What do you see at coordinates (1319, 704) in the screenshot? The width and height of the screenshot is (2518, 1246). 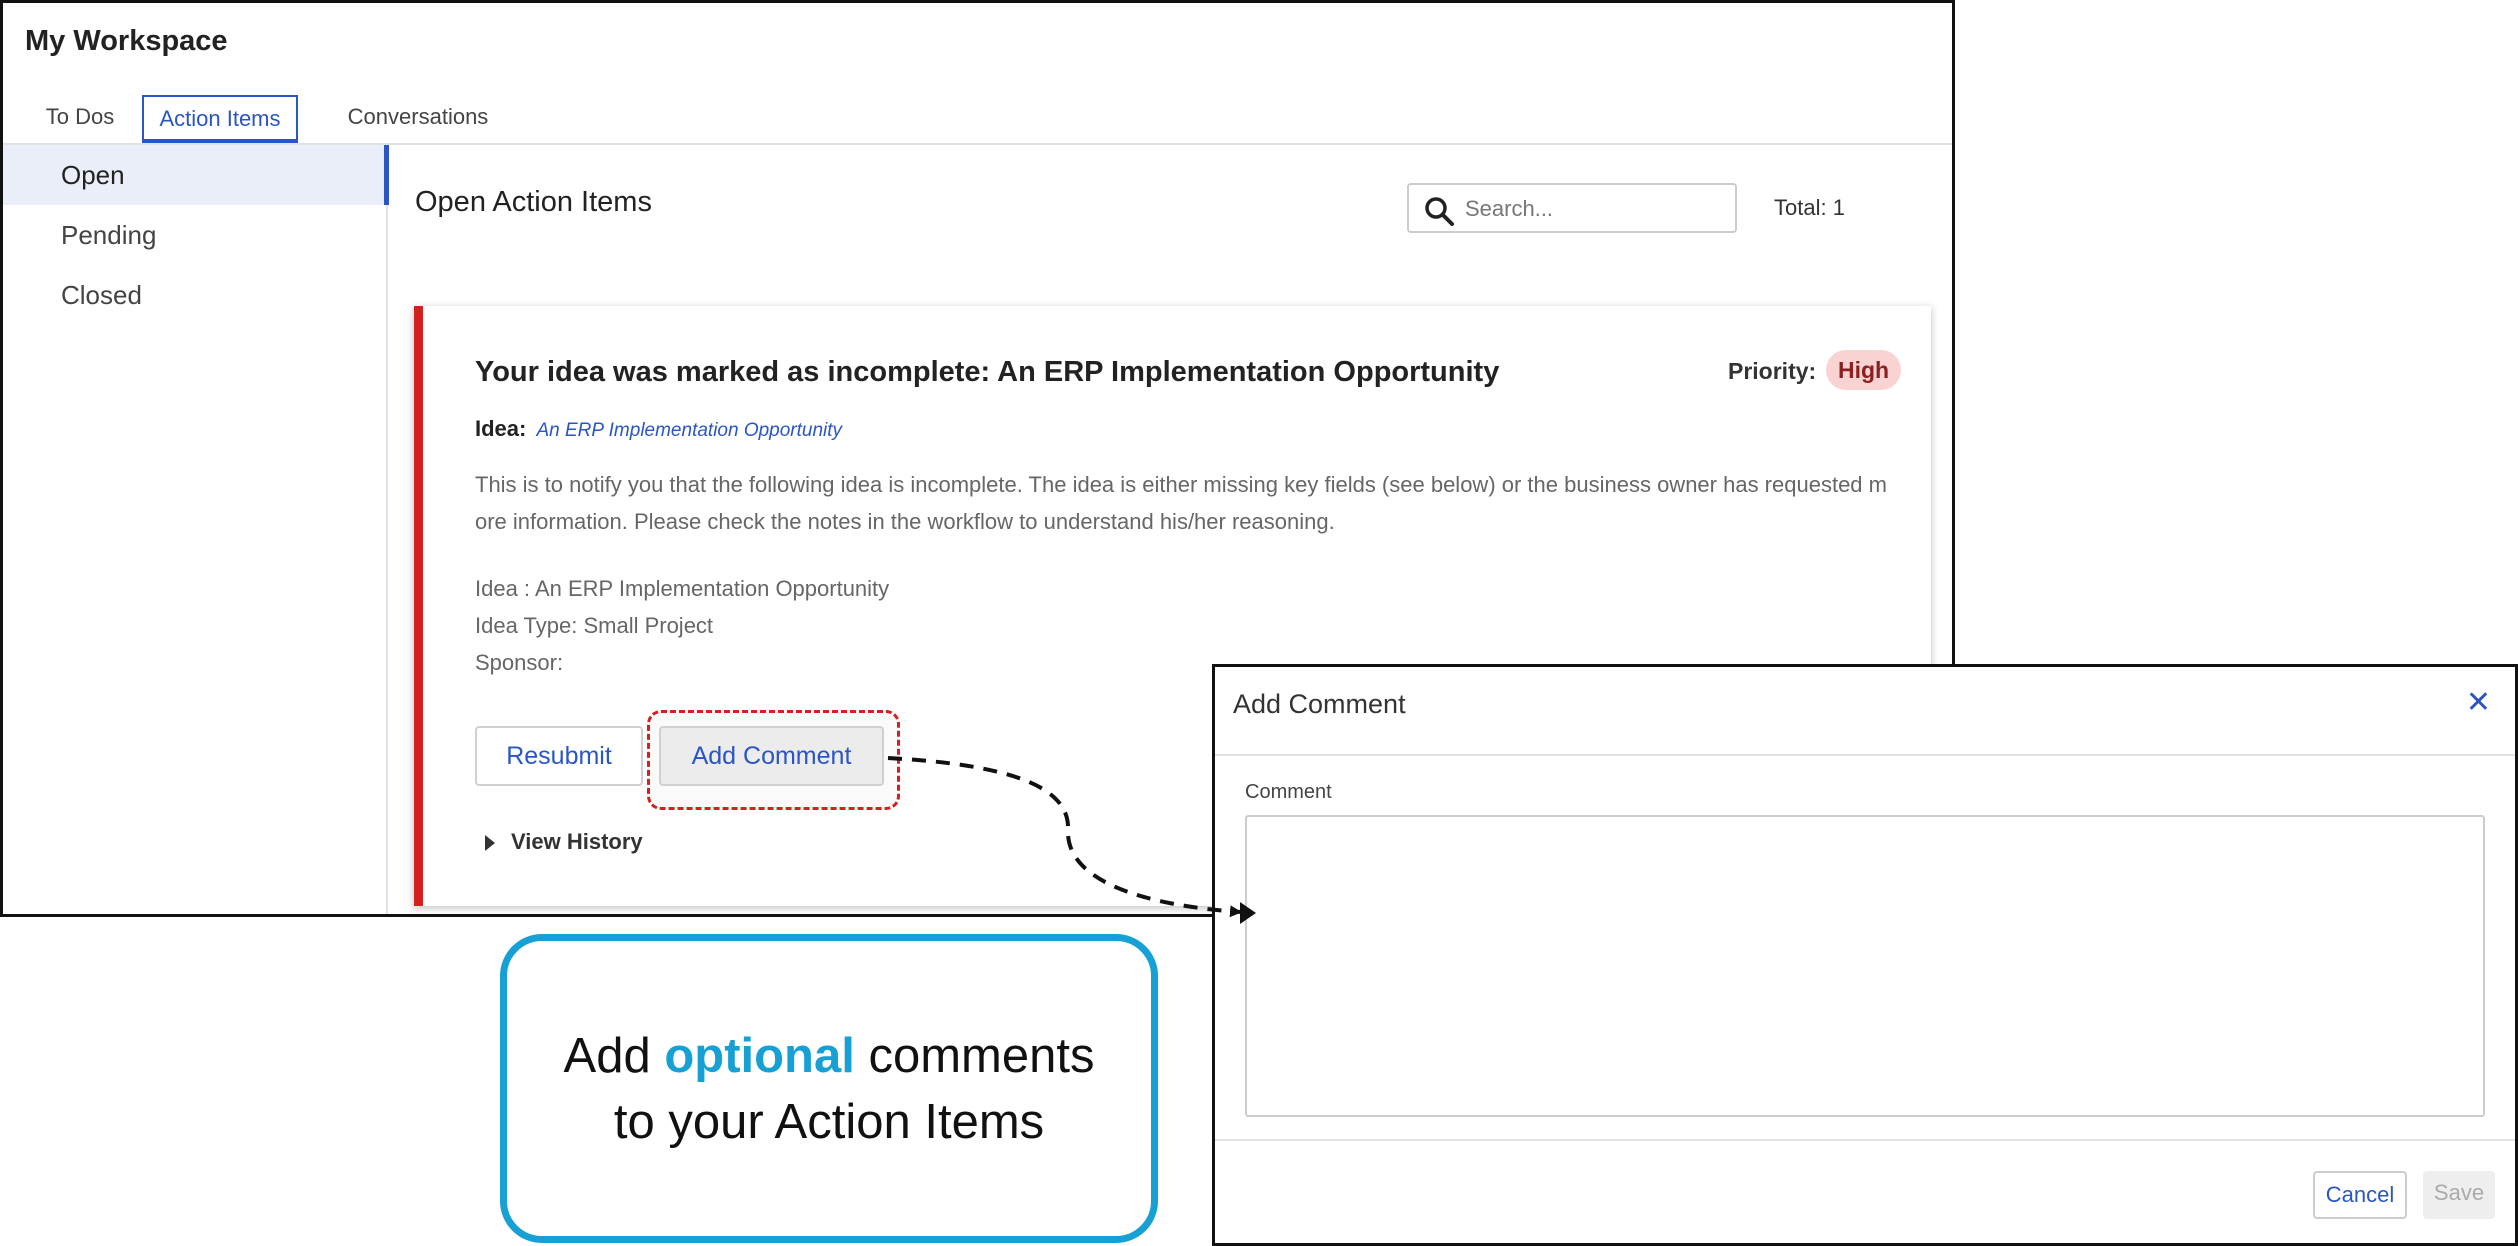 I see `dialog-title: Add Comment` at bounding box center [1319, 704].